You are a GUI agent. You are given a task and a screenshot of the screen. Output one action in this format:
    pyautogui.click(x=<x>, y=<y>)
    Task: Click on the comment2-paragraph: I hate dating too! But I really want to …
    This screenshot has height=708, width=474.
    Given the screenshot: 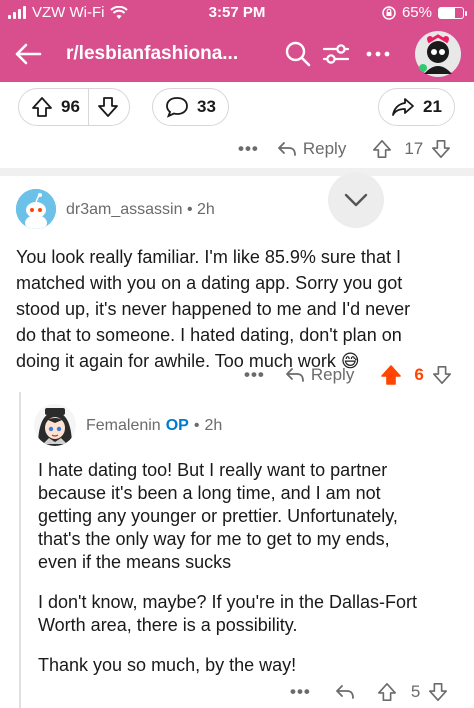 What is the action you would take?
    pyautogui.click(x=248, y=516)
    